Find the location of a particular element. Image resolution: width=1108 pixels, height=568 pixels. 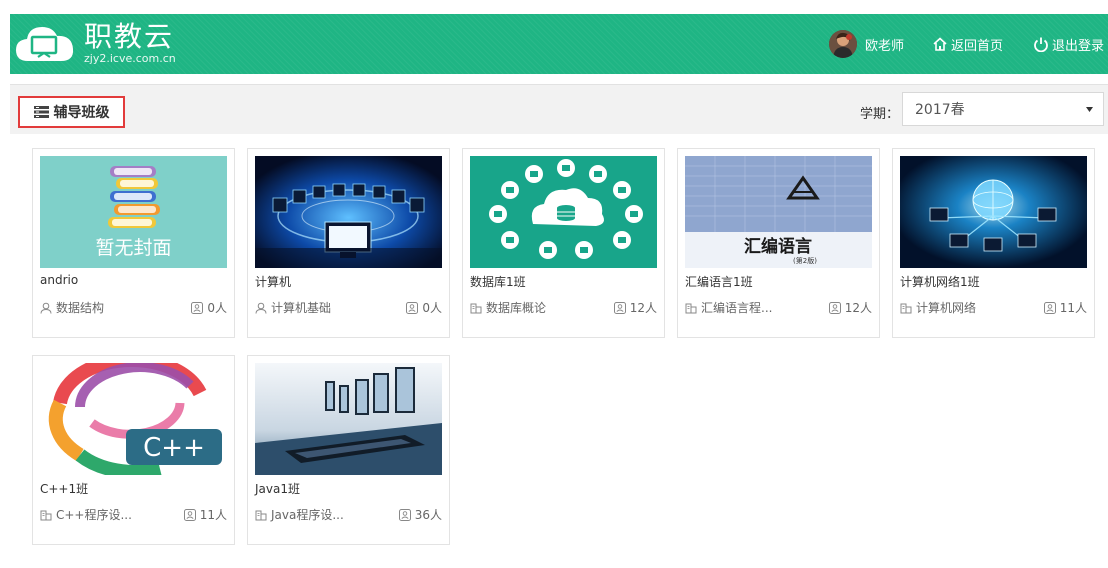

avatar is located at coordinates (842, 44).